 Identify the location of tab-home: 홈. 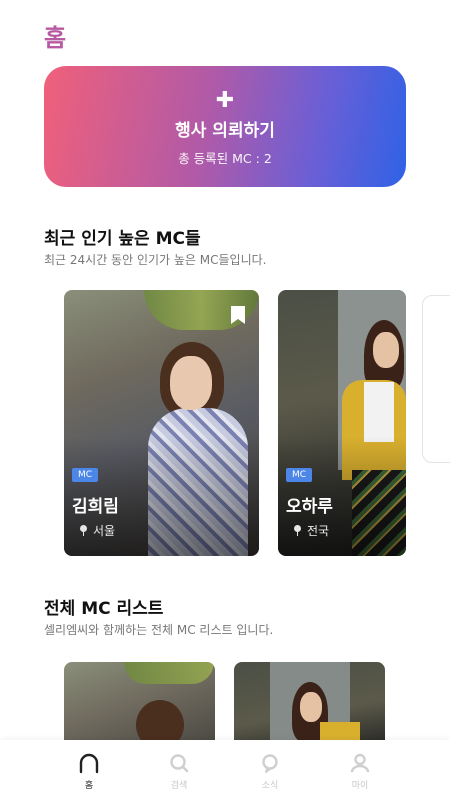
(89, 771).